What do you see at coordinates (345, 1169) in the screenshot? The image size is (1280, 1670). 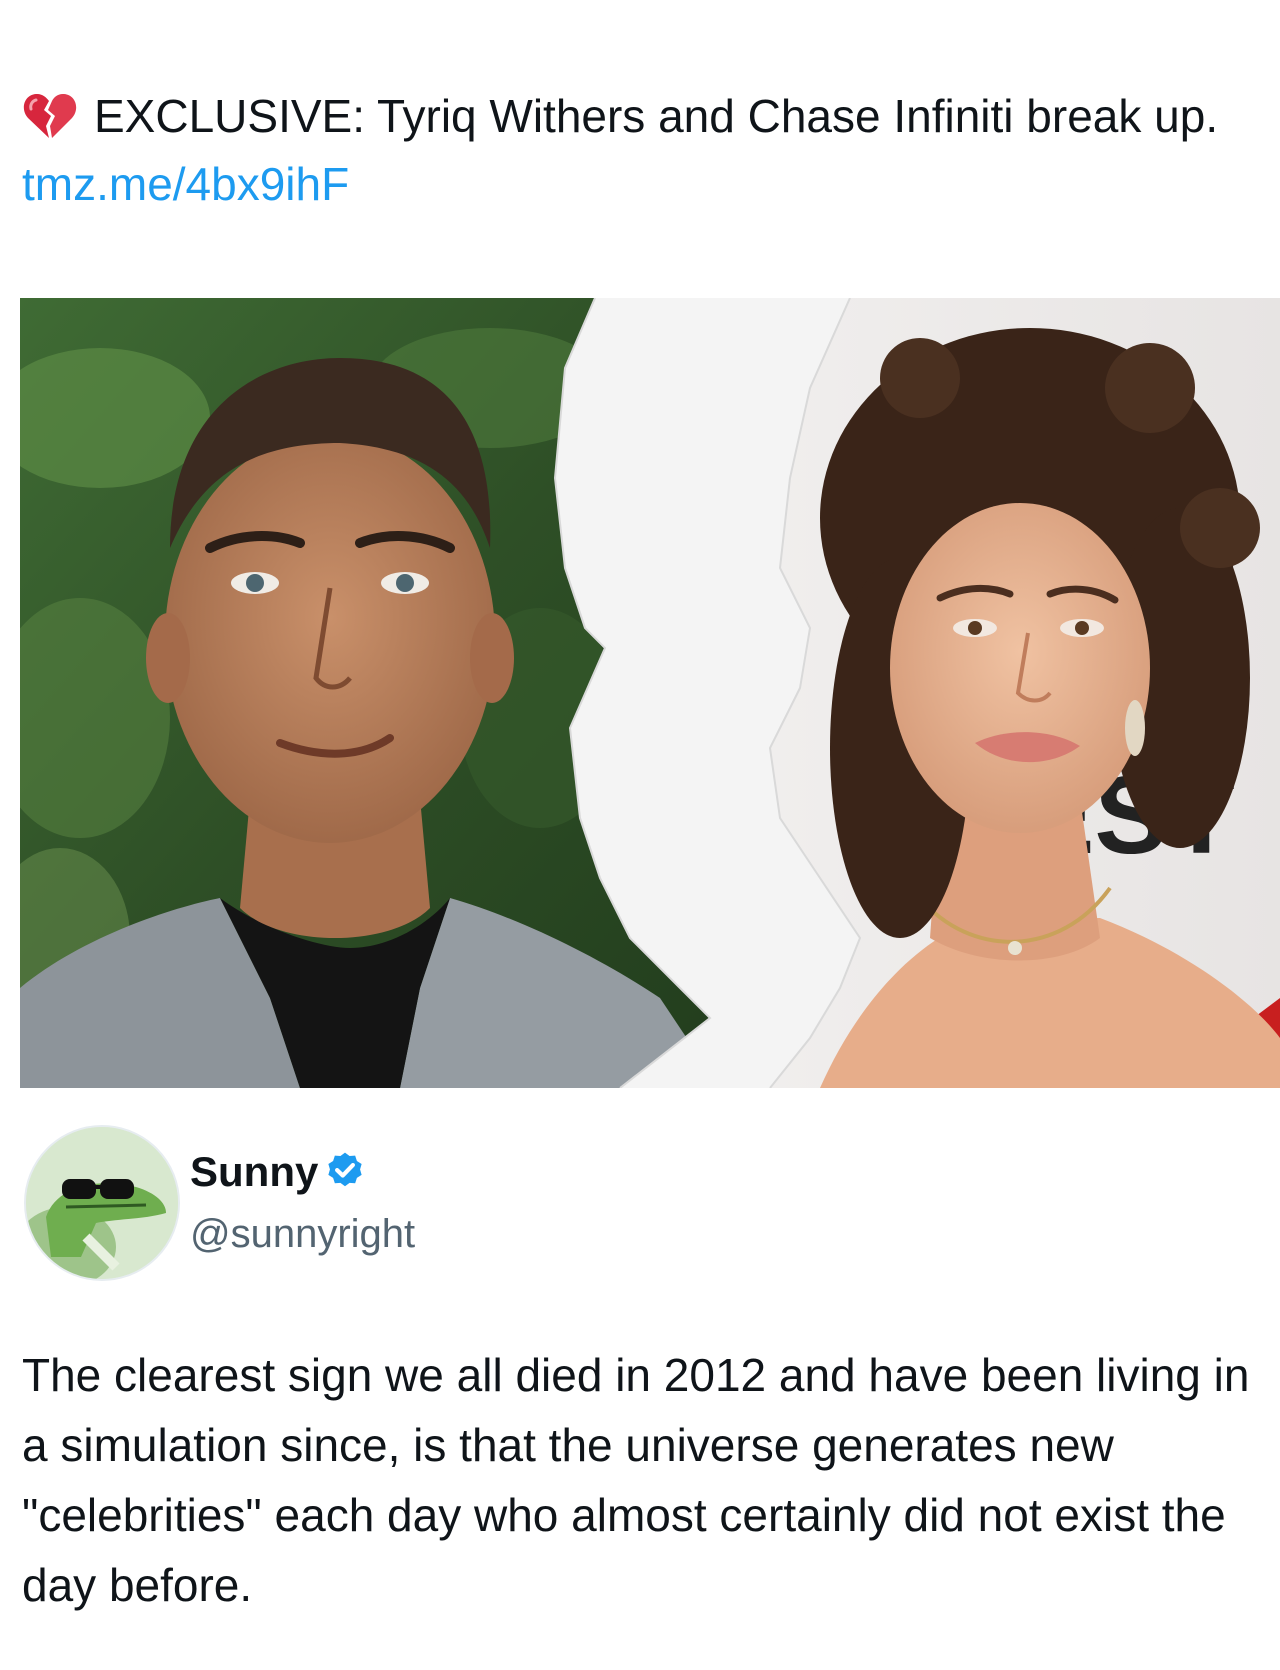 I see `verified-badge-icon` at bounding box center [345, 1169].